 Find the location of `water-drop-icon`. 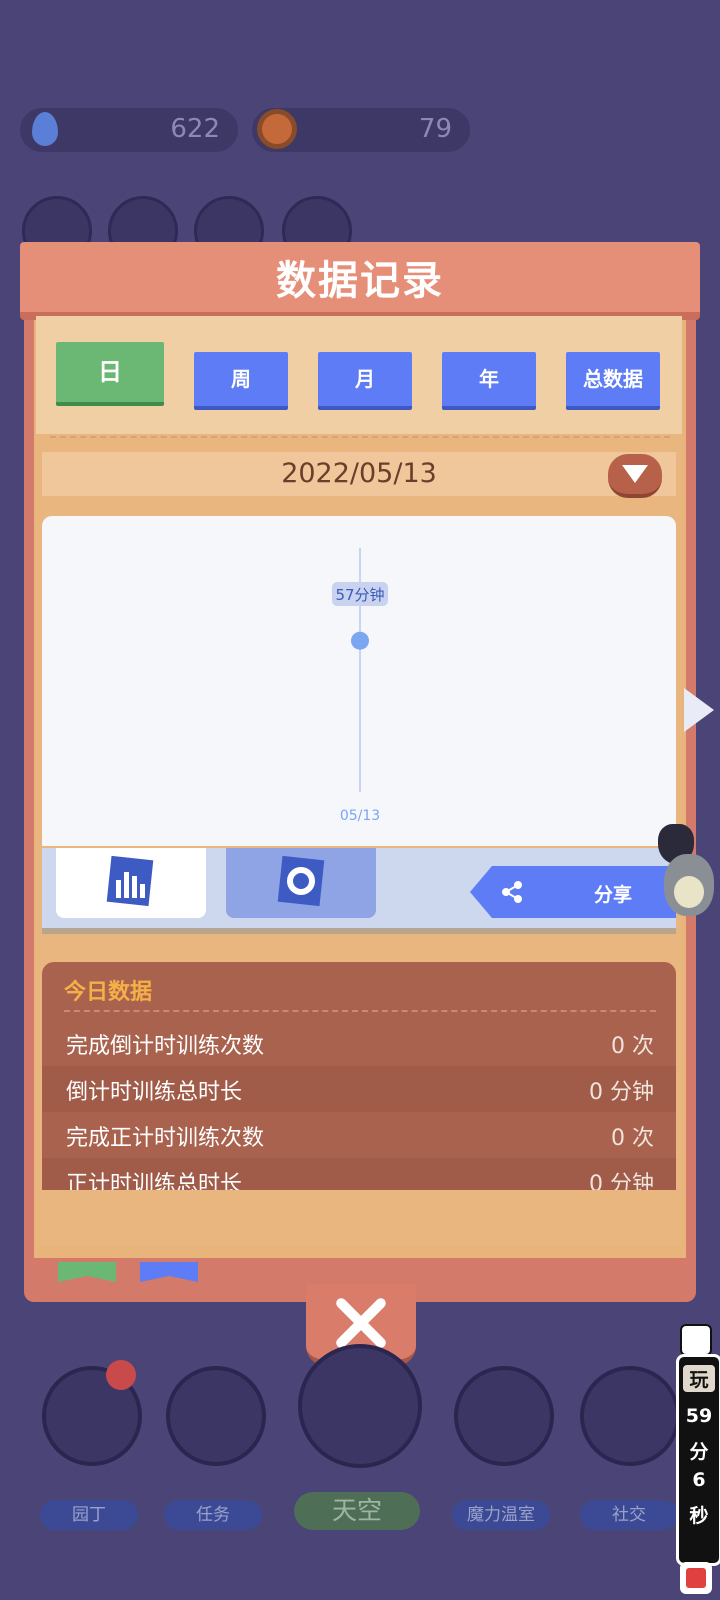

water-drop-icon is located at coordinates (45, 129).